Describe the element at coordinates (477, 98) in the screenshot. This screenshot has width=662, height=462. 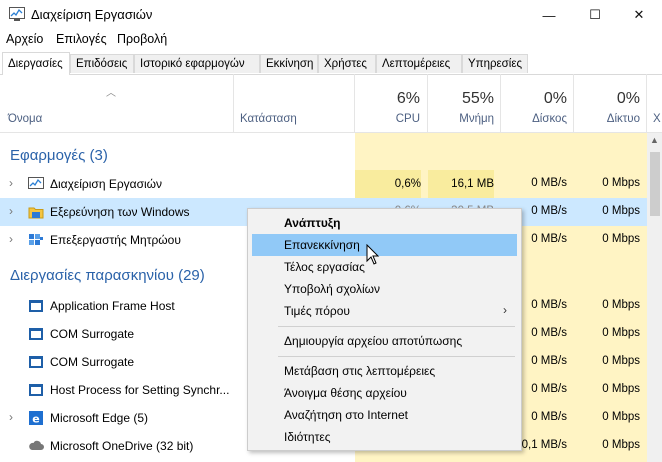
I see `memory-percent: 55%` at that location.